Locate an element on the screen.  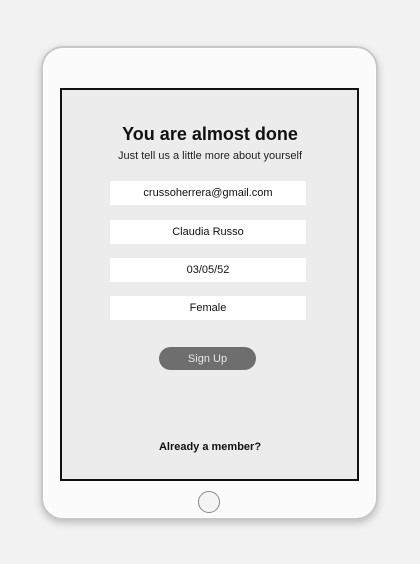
already-member-link: Already a member? is located at coordinates (210, 447).